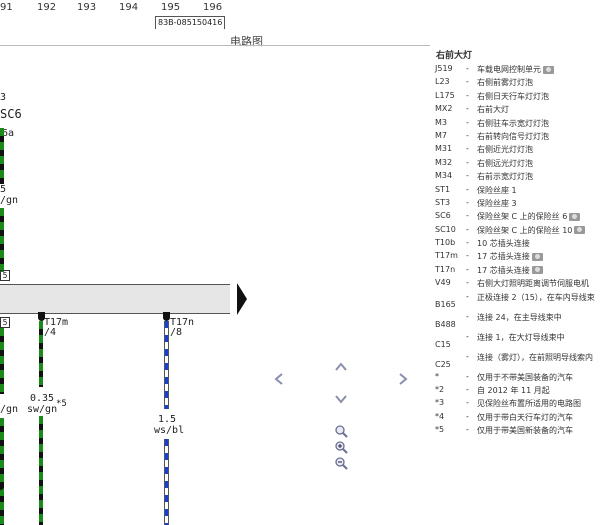 This screenshot has width=601, height=525. What do you see at coordinates (87, 7) in the screenshot?
I see `column-number: 193` at bounding box center [87, 7].